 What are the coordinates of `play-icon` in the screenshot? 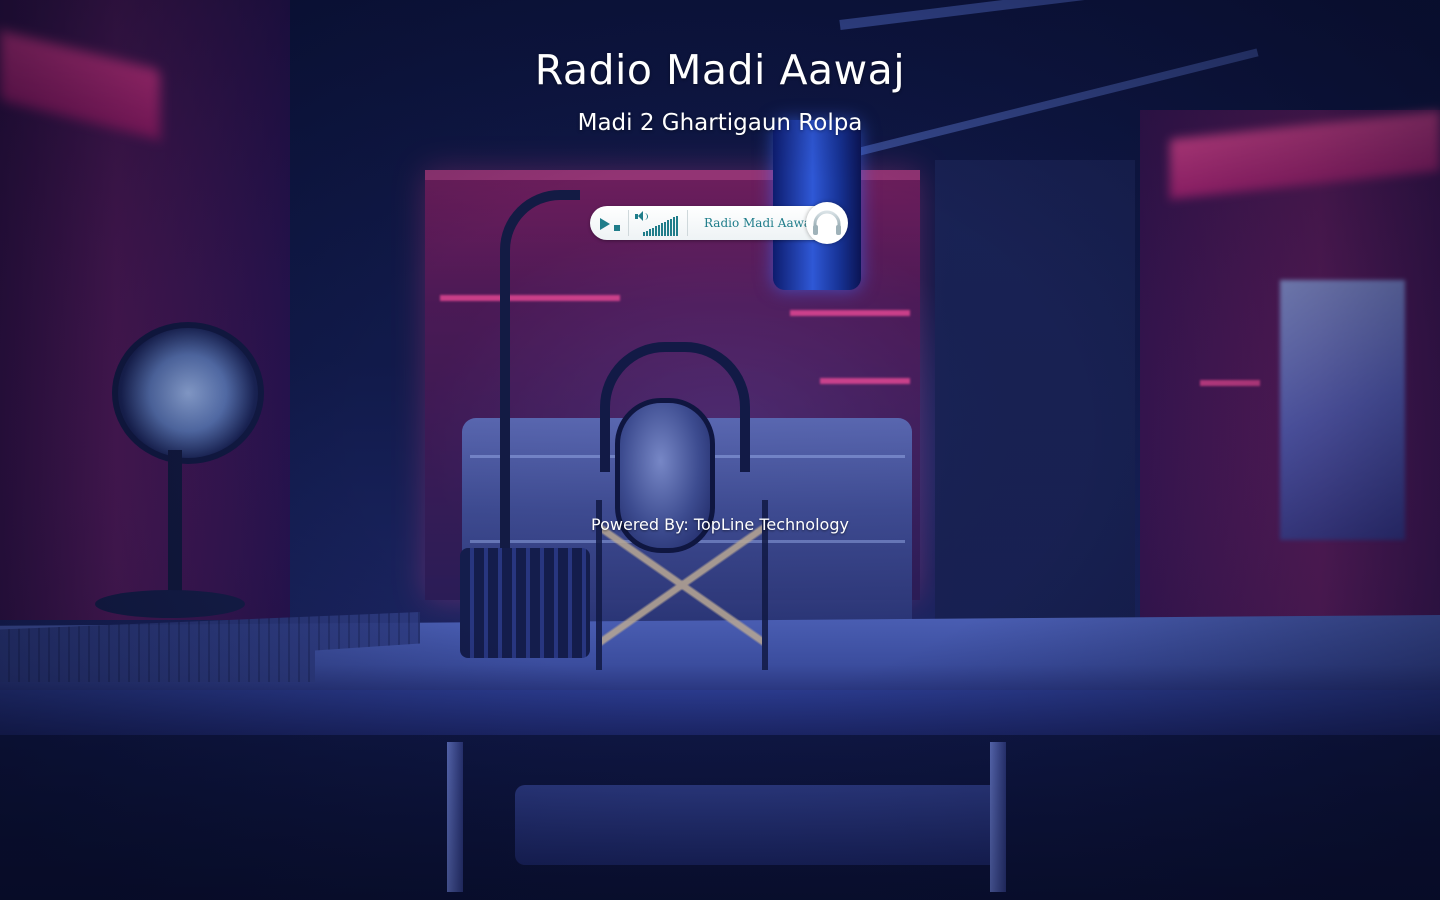 It's located at (605, 224).